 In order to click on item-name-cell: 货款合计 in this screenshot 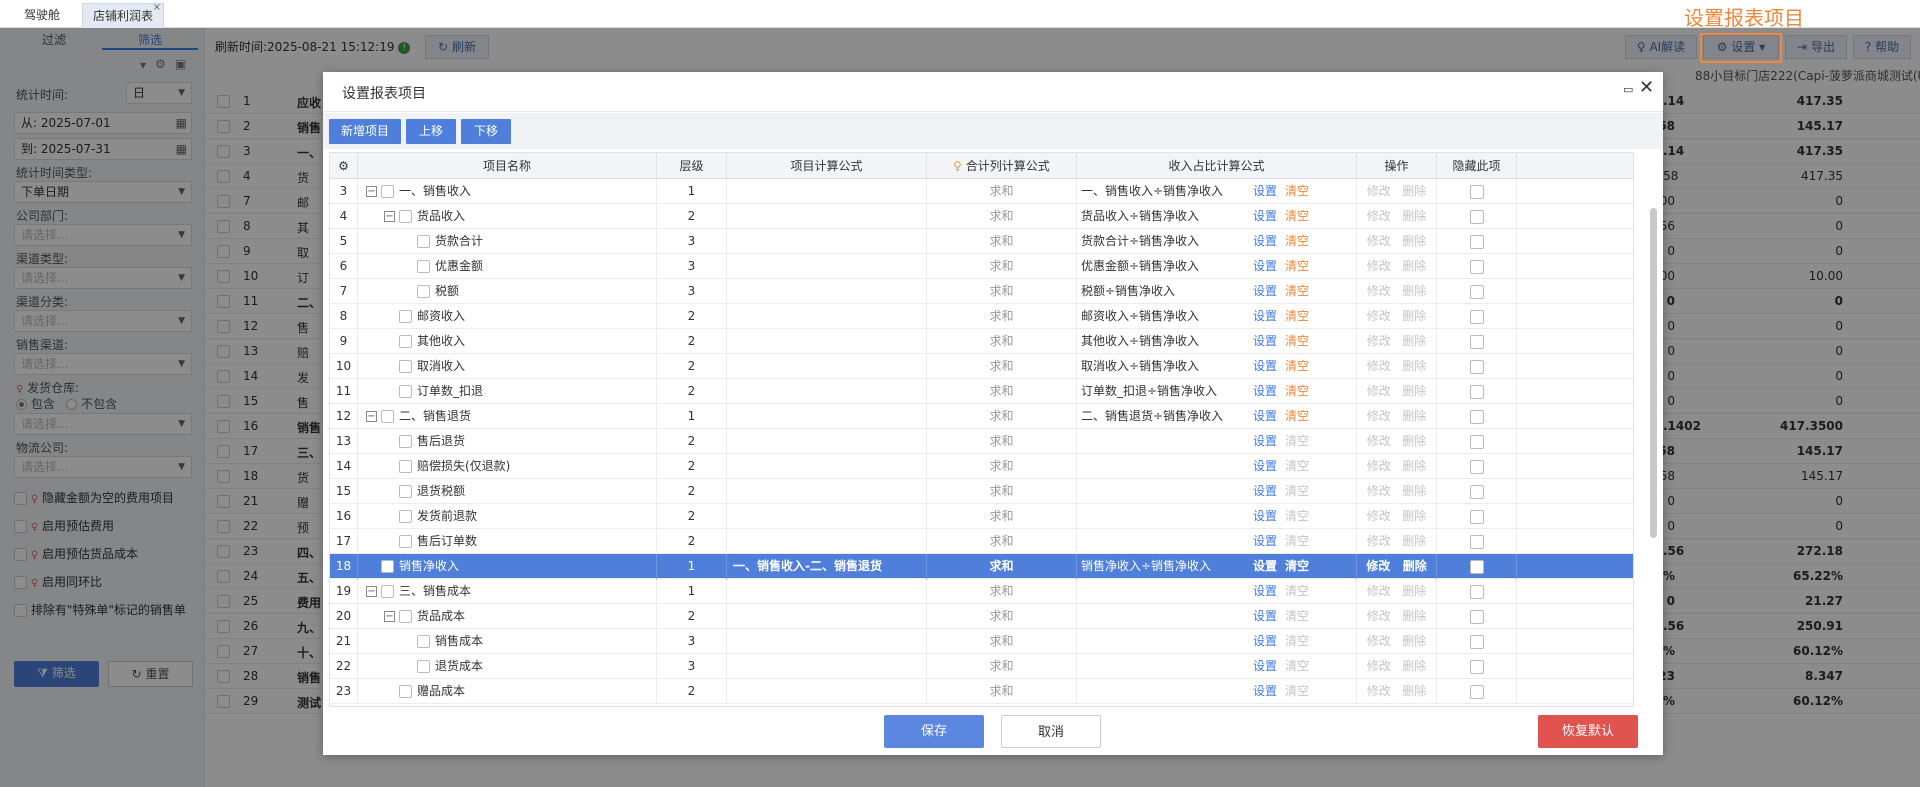, I will do `click(507, 241)`.